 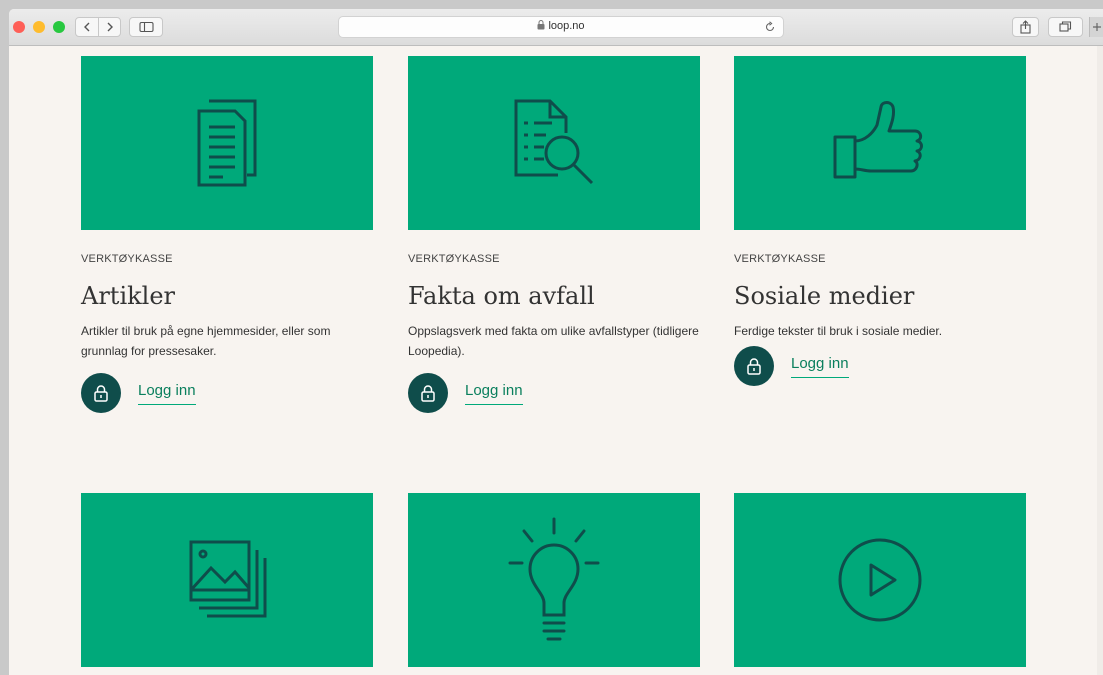 I want to click on new-tab-button, so click(x=1096, y=27).